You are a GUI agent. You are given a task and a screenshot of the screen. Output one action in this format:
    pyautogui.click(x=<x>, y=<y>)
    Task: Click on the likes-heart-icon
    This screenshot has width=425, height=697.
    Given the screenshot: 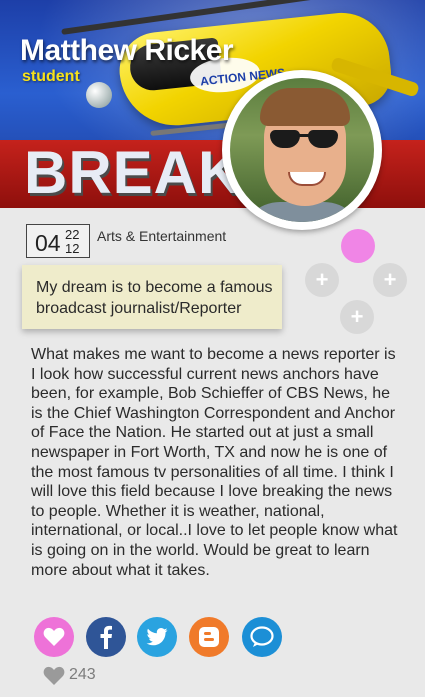 What is the action you would take?
    pyautogui.click(x=54, y=675)
    